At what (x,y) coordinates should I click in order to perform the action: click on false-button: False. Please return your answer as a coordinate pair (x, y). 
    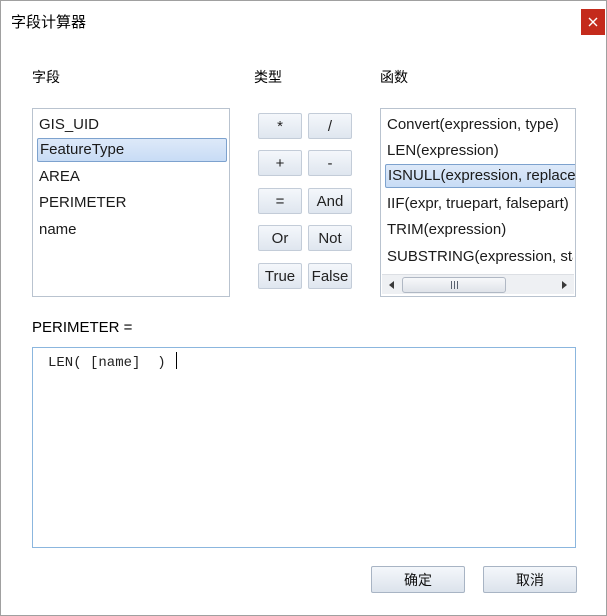
    Looking at the image, I should click on (330, 276).